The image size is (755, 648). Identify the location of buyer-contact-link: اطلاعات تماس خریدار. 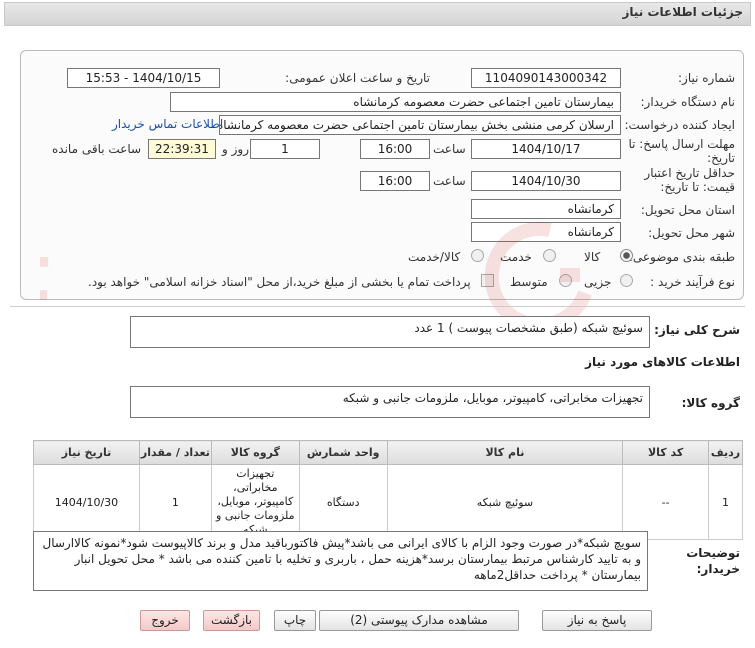
(167, 124).